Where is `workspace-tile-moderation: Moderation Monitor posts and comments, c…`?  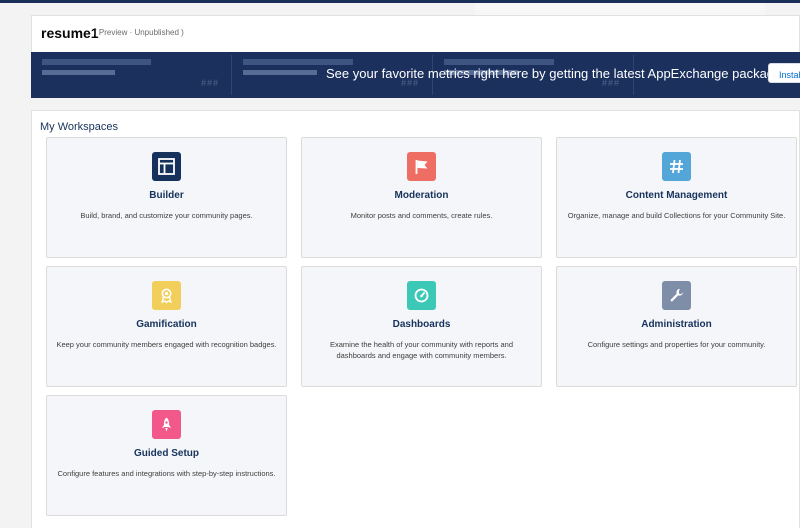
workspace-tile-moderation: Moderation Monitor posts and comments, c… is located at coordinates (421, 197).